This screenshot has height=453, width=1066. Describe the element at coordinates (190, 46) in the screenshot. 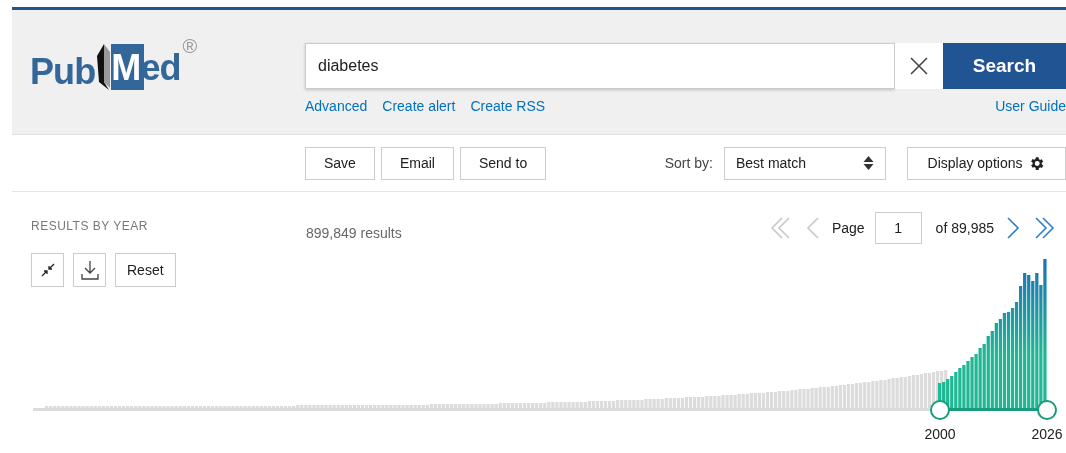

I see `registered-mark: ®` at that location.